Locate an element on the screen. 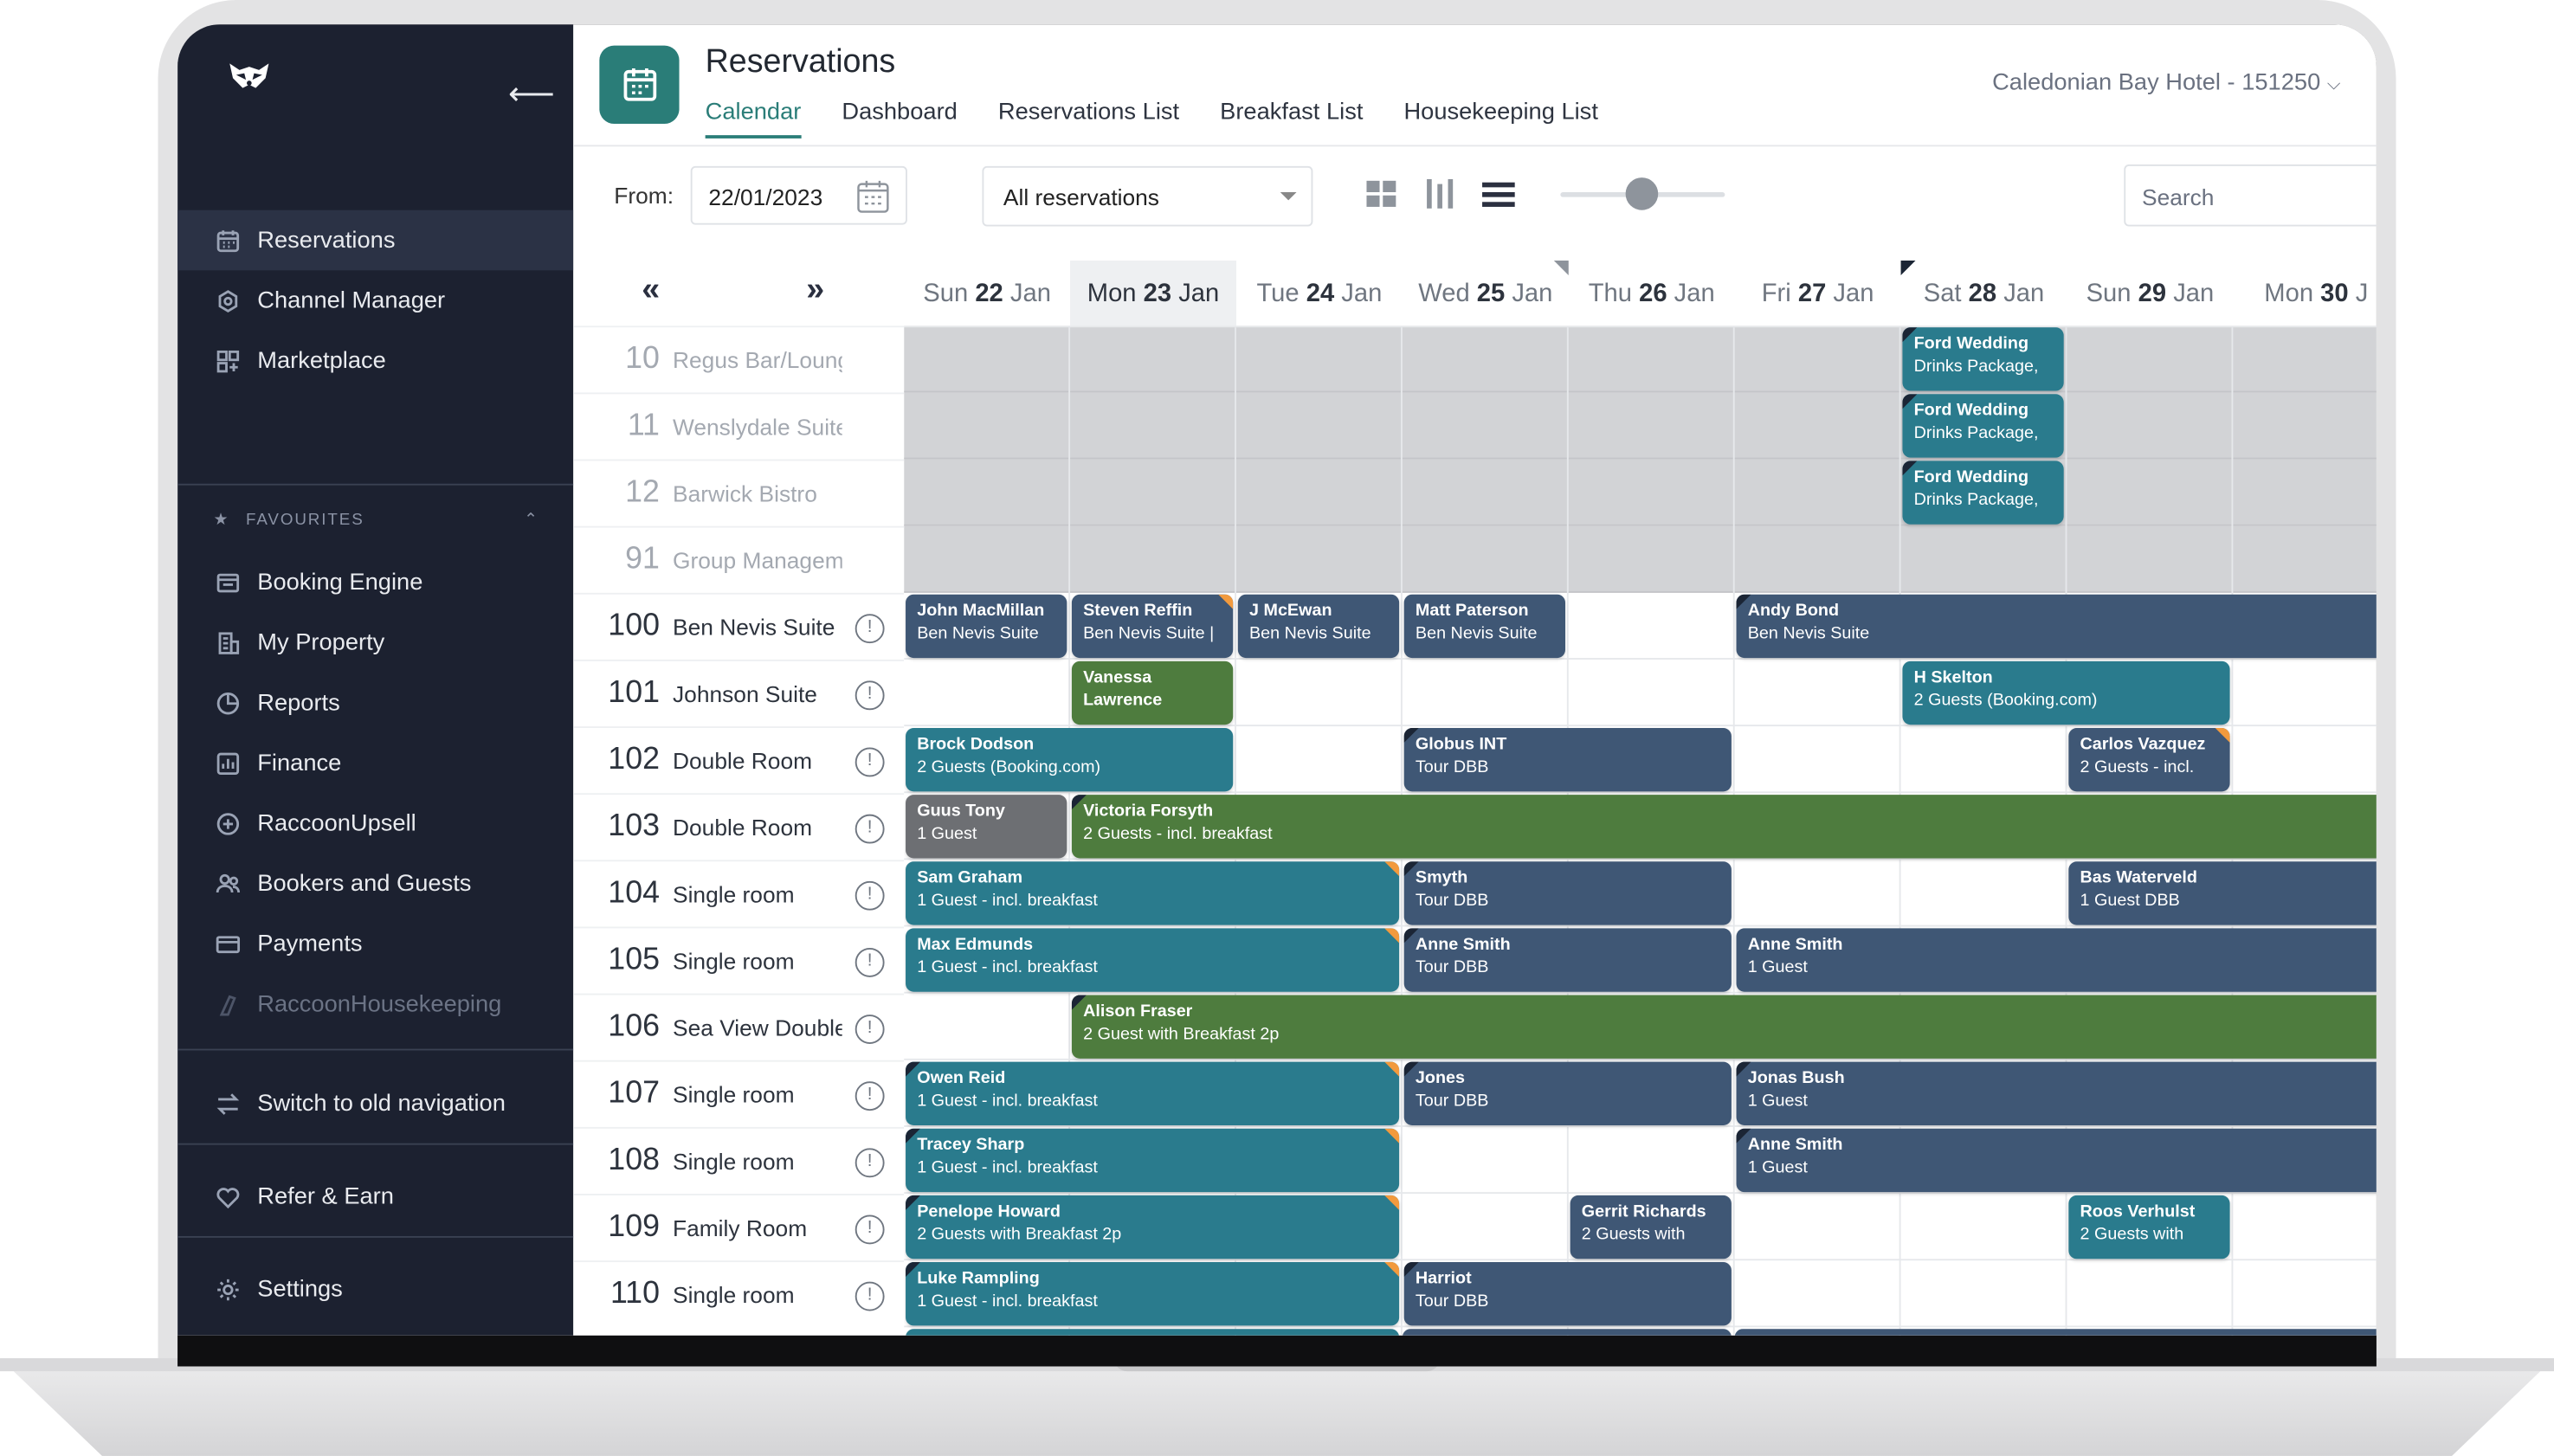 The height and width of the screenshot is (1456, 2554). sidebar-item-channel-manager: Channel Manager is located at coordinates (375, 300).